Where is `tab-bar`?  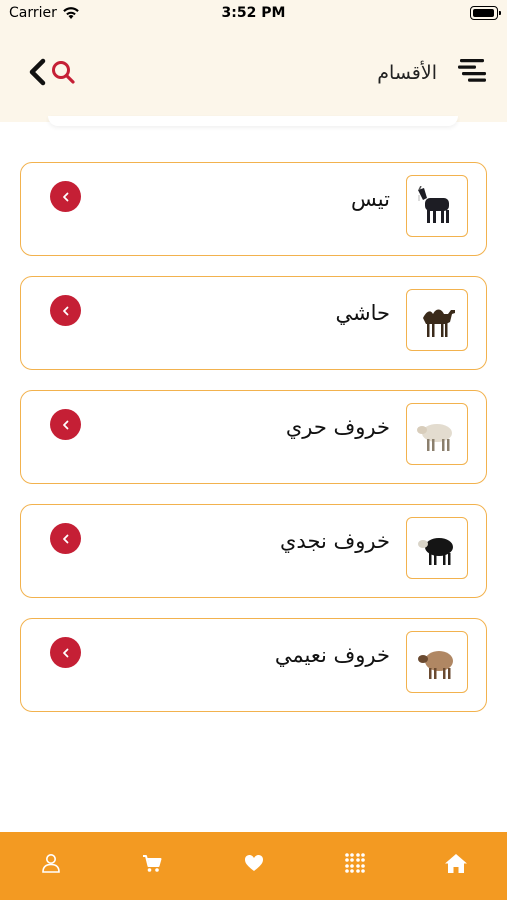
tab-bar is located at coordinates (253, 866).